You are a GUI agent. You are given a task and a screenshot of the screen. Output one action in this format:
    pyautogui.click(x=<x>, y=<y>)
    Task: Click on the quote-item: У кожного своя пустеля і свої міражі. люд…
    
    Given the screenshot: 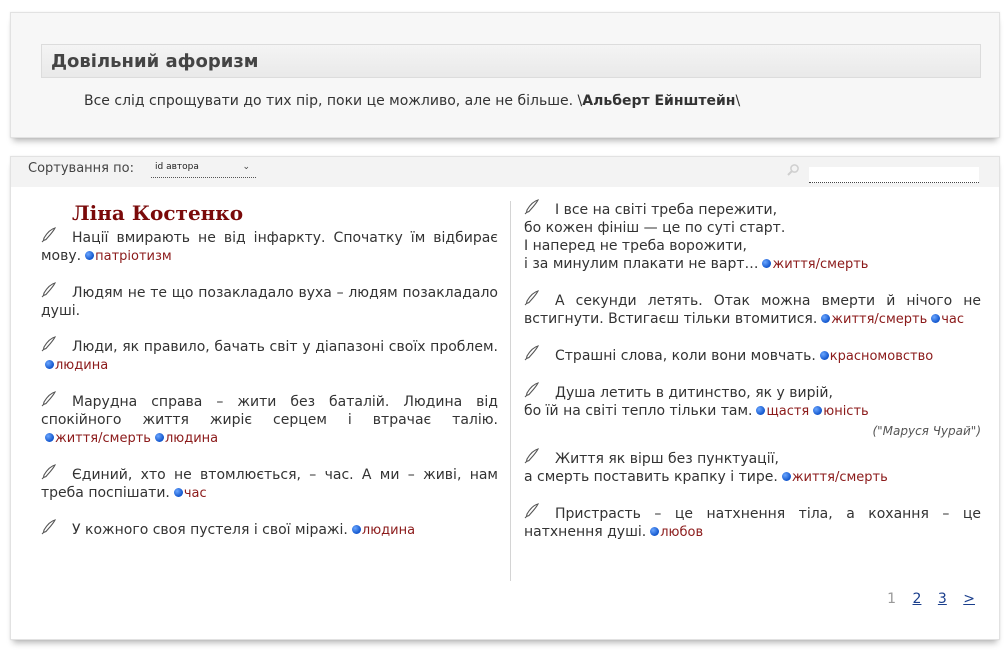 What is the action you would take?
    pyautogui.click(x=269, y=529)
    